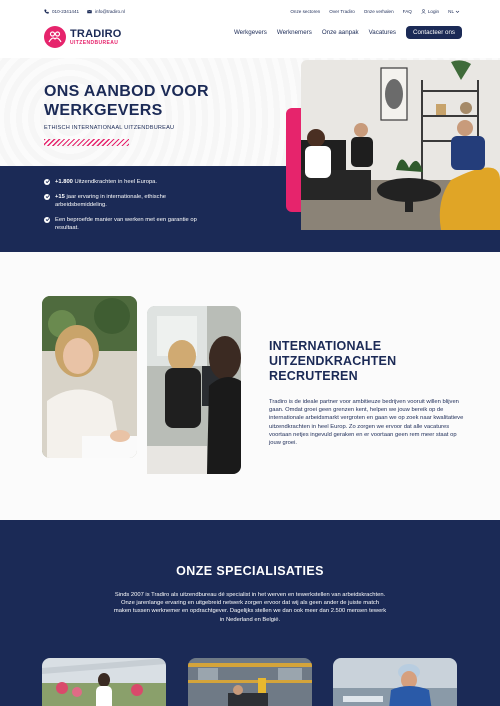  I want to click on phone-link: 010-2341441, so click(61, 11).